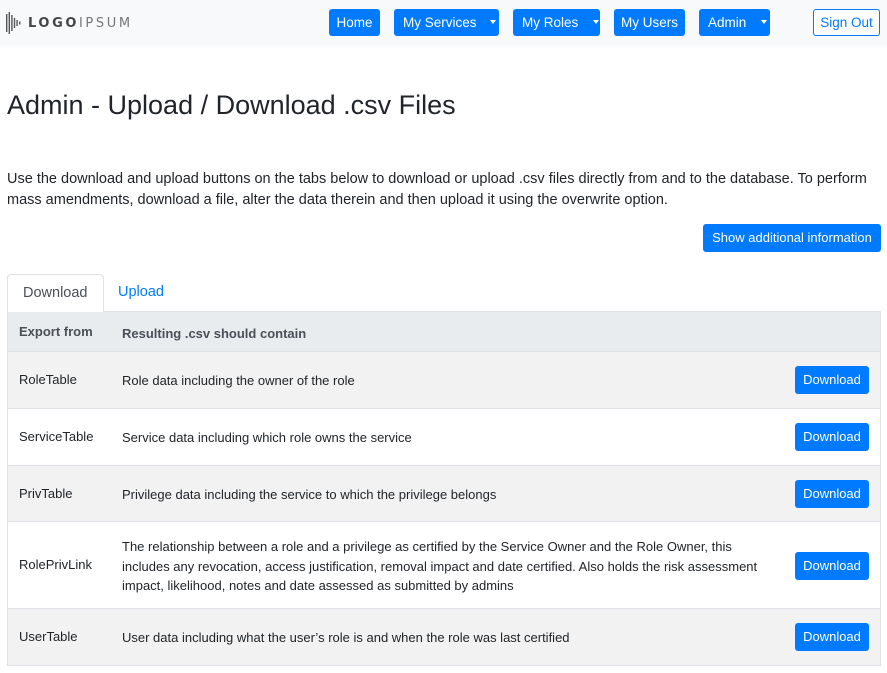 The image size is (887, 673). What do you see at coordinates (48, 379) in the screenshot?
I see `table-name: RoleTable` at bounding box center [48, 379].